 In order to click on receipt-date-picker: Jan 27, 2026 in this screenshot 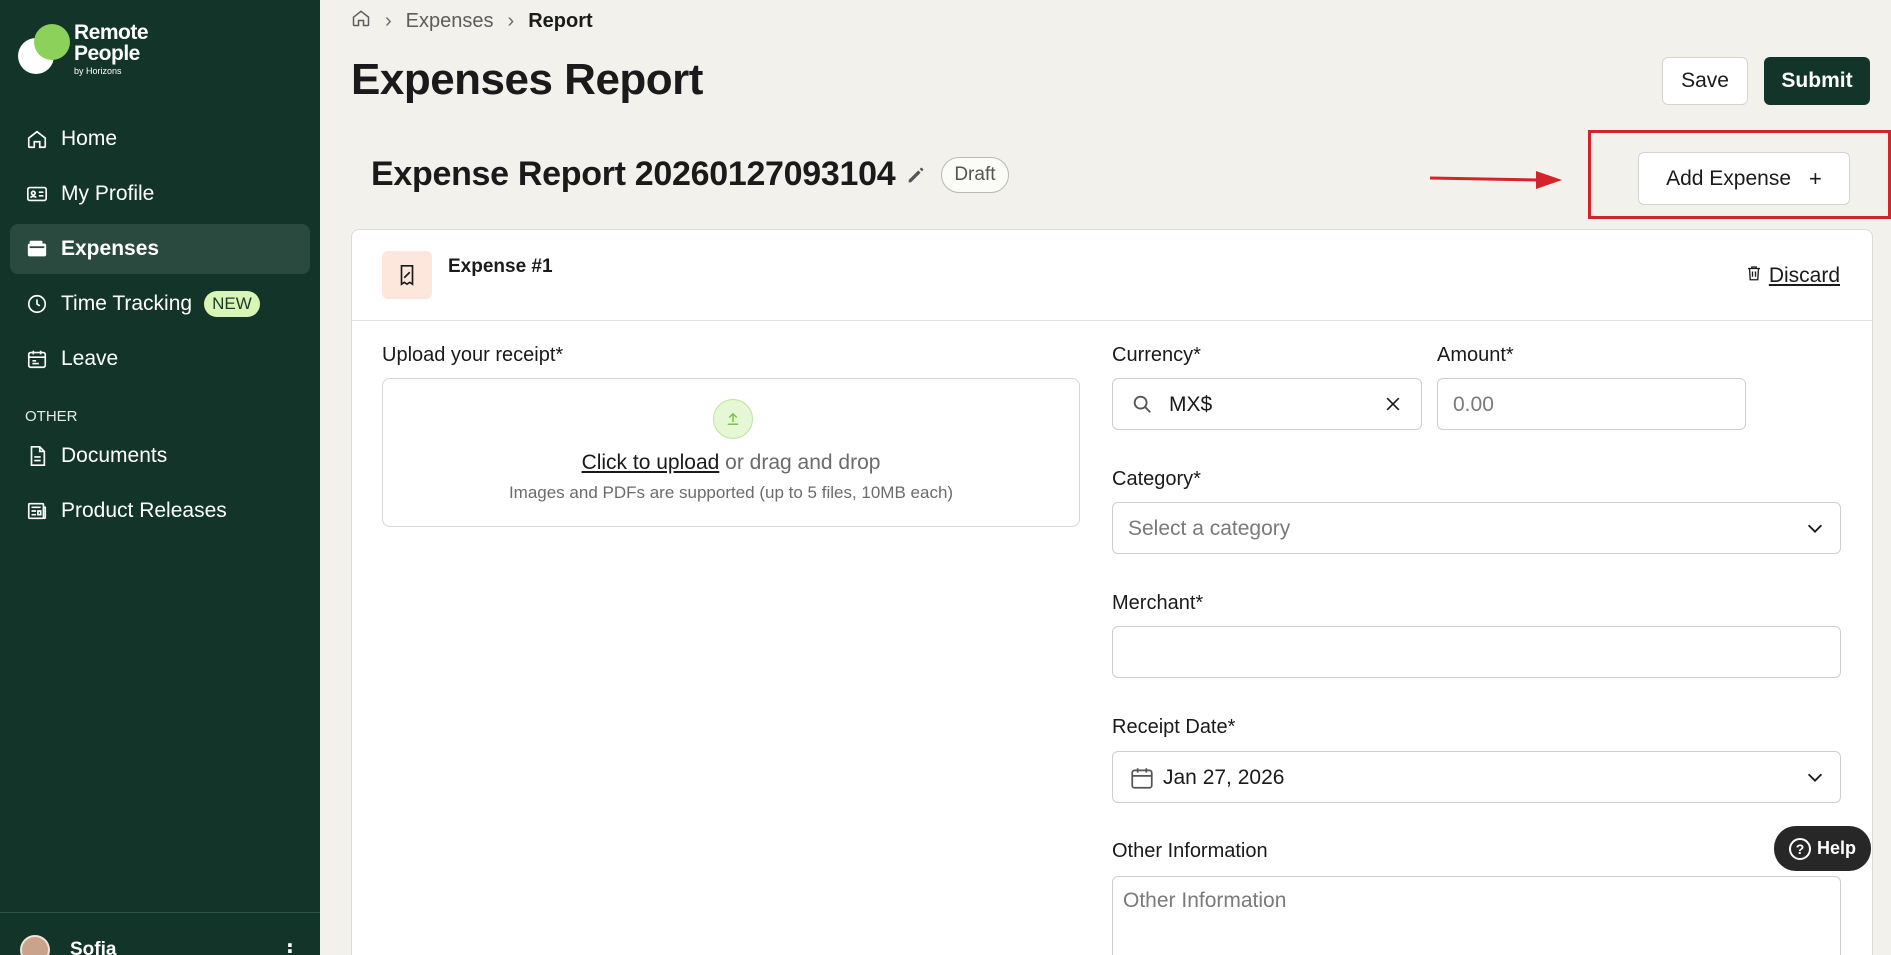, I will do `click(1476, 777)`.